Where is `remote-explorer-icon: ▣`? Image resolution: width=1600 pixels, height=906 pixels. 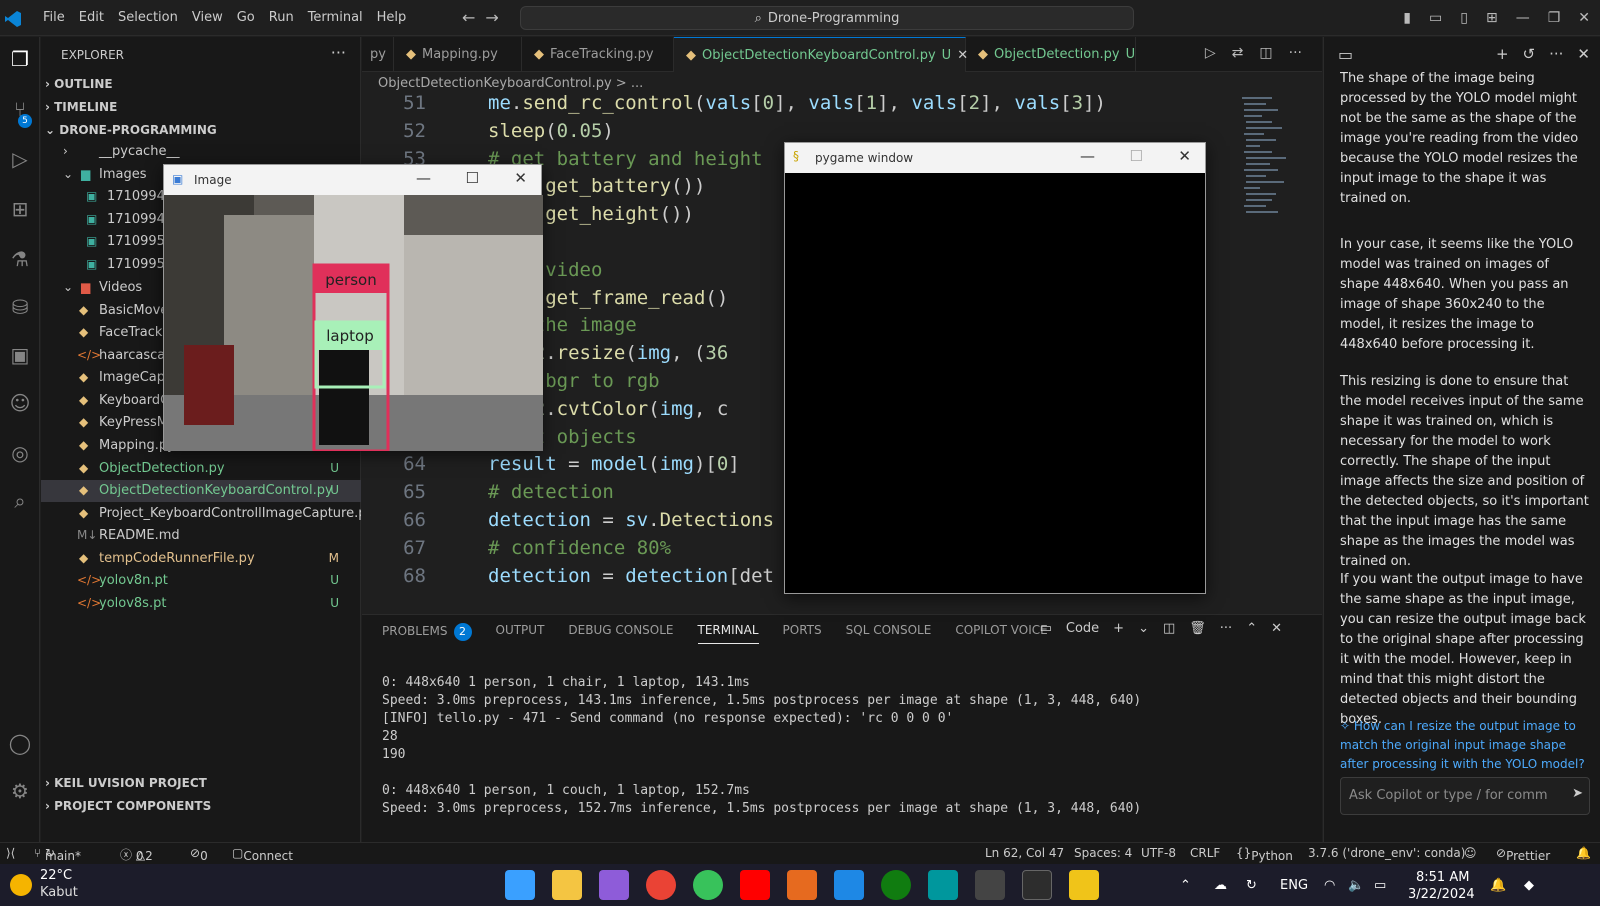
remote-explorer-icon: ▣ is located at coordinates (20, 355).